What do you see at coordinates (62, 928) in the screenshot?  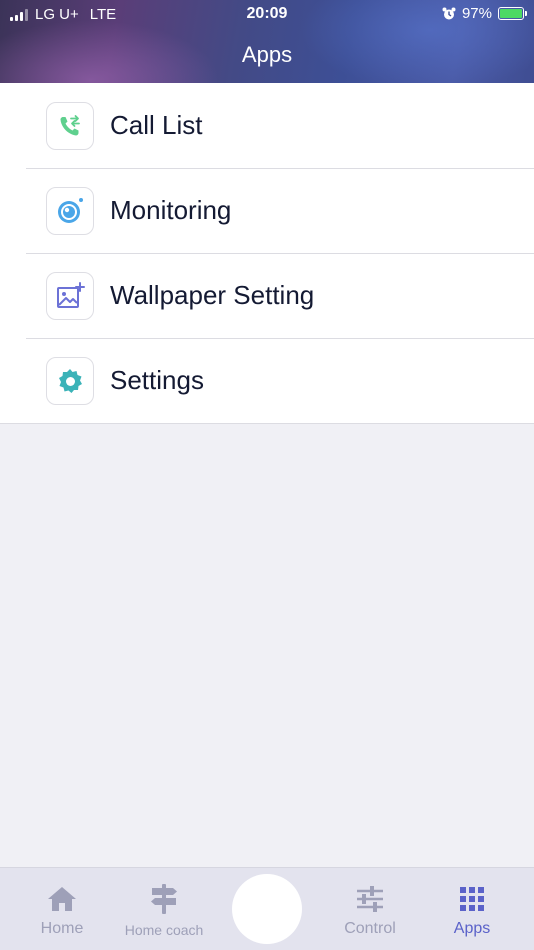 I see `tab-label: Home` at bounding box center [62, 928].